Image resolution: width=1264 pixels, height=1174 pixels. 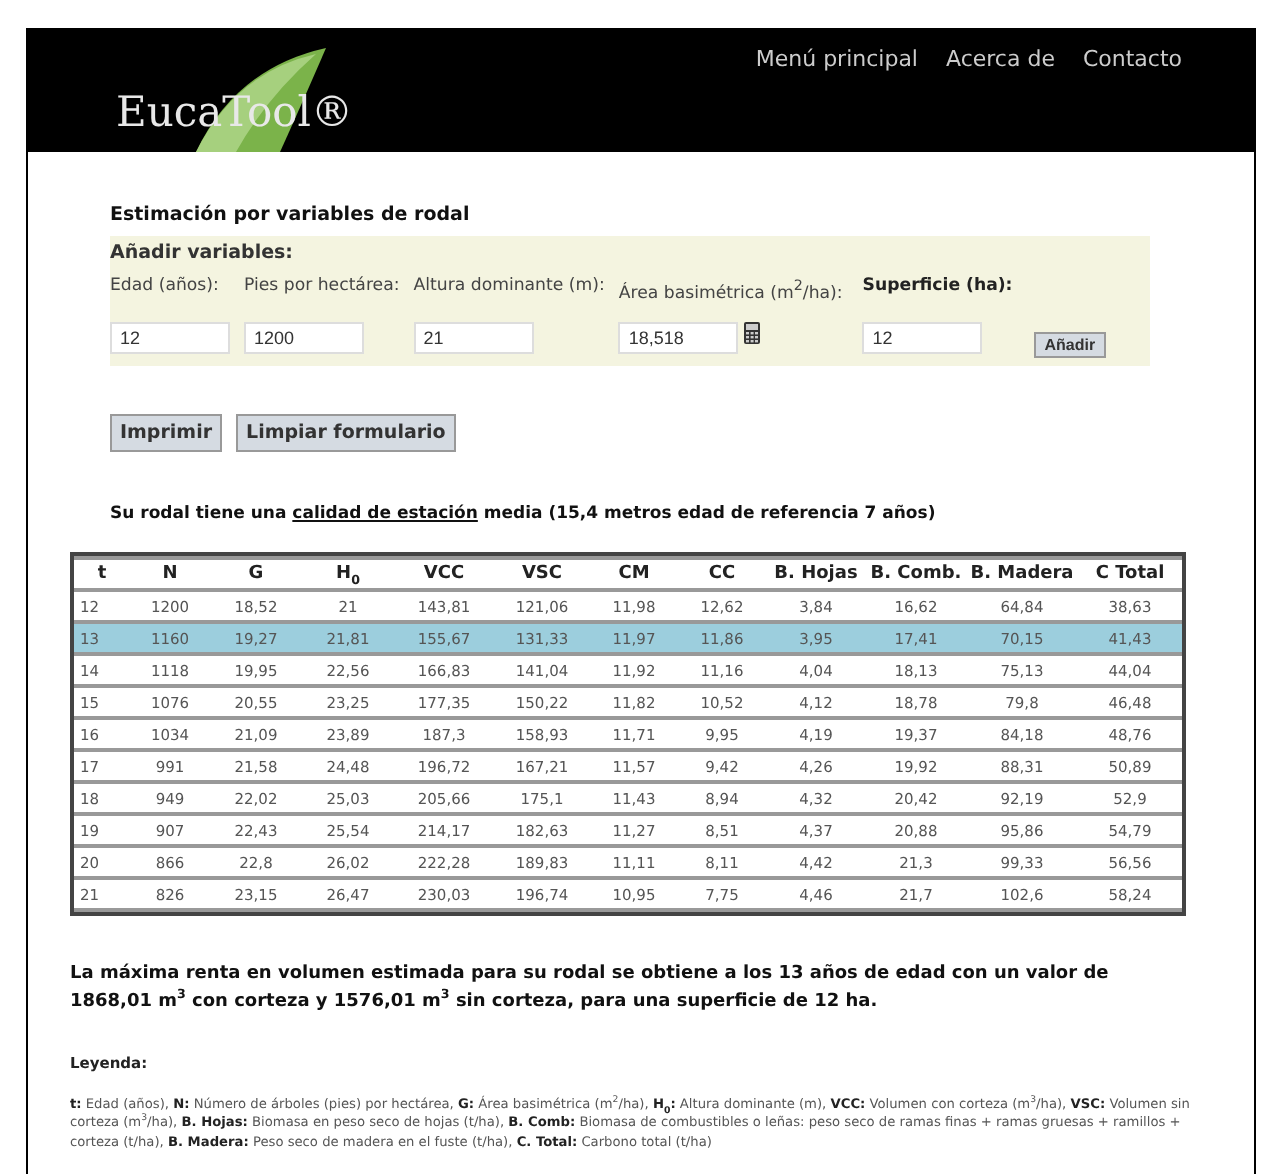 What do you see at coordinates (816, 574) in the screenshot?
I see `column-header: B. Hojas` at bounding box center [816, 574].